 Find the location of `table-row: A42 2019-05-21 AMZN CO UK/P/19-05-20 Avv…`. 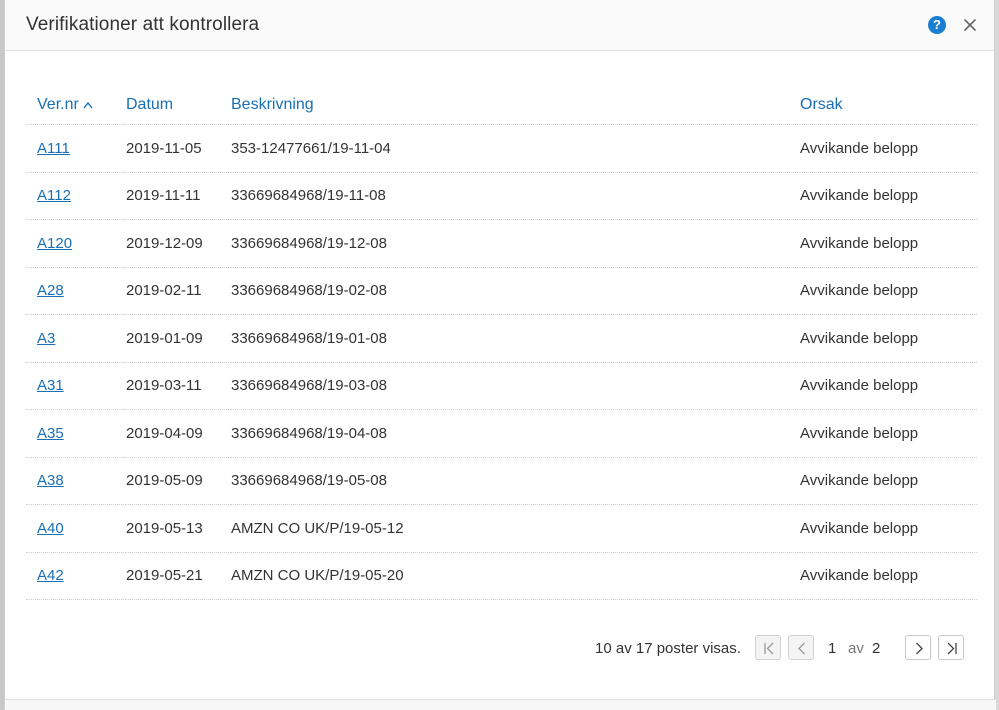

table-row: A42 2019-05-21 AMZN CO UK/P/19-05-20 Avv… is located at coordinates (501, 576).